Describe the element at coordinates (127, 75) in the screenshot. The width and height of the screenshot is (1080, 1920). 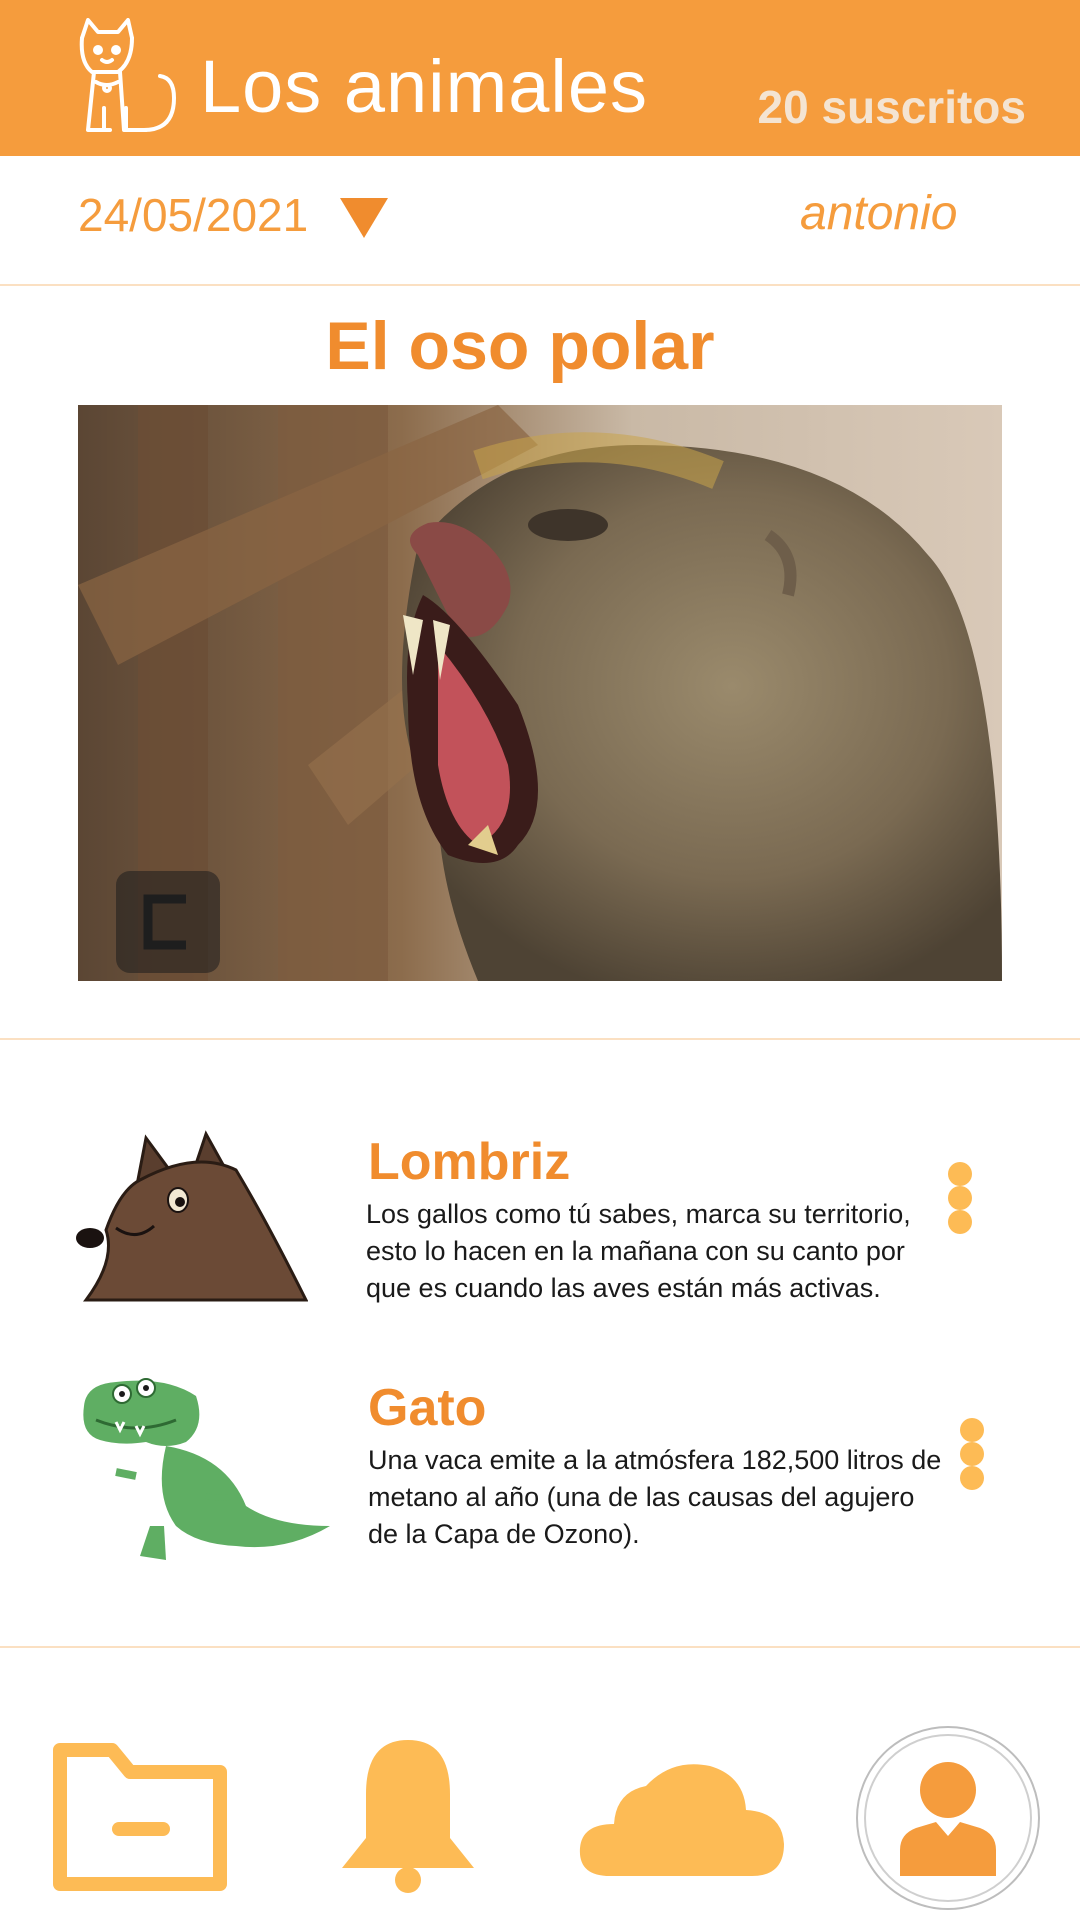
I see `dog-logo-icon` at that location.